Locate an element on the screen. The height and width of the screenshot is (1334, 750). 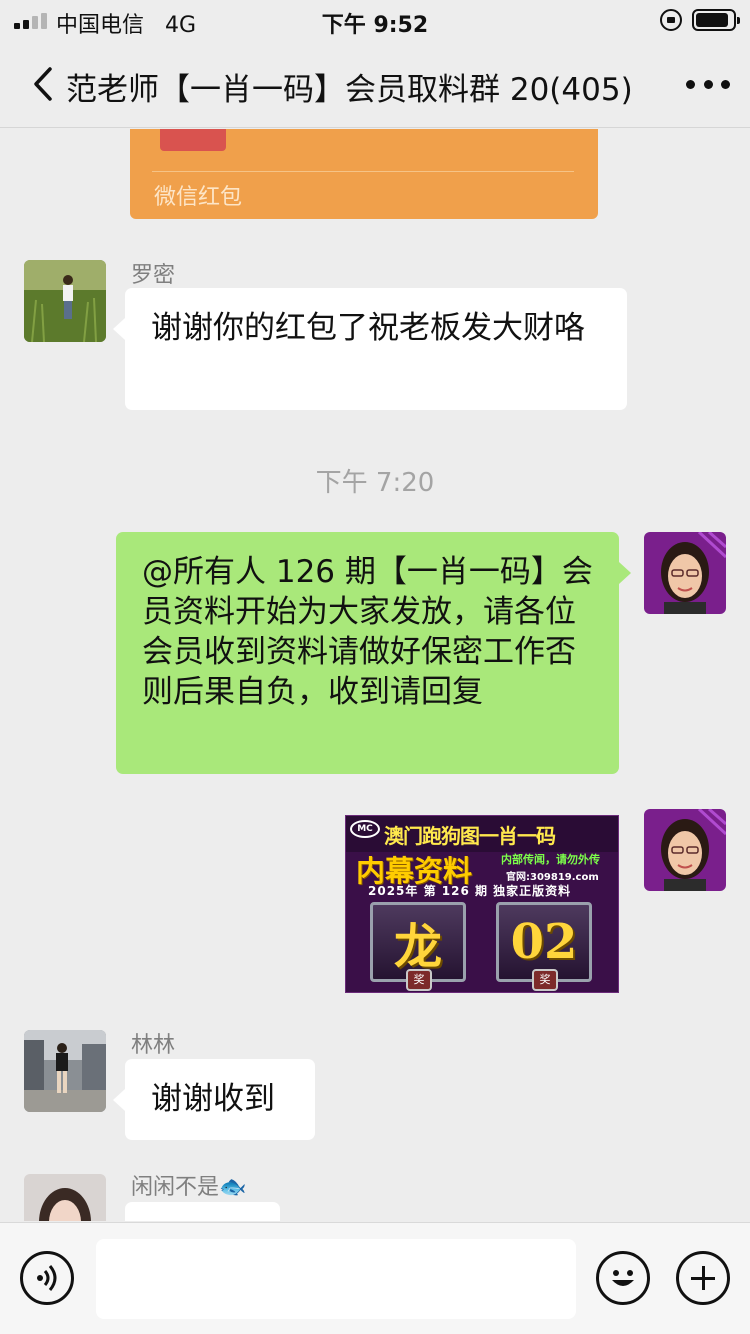
red-packet-message: 微信红包 is located at coordinates (364, 174).